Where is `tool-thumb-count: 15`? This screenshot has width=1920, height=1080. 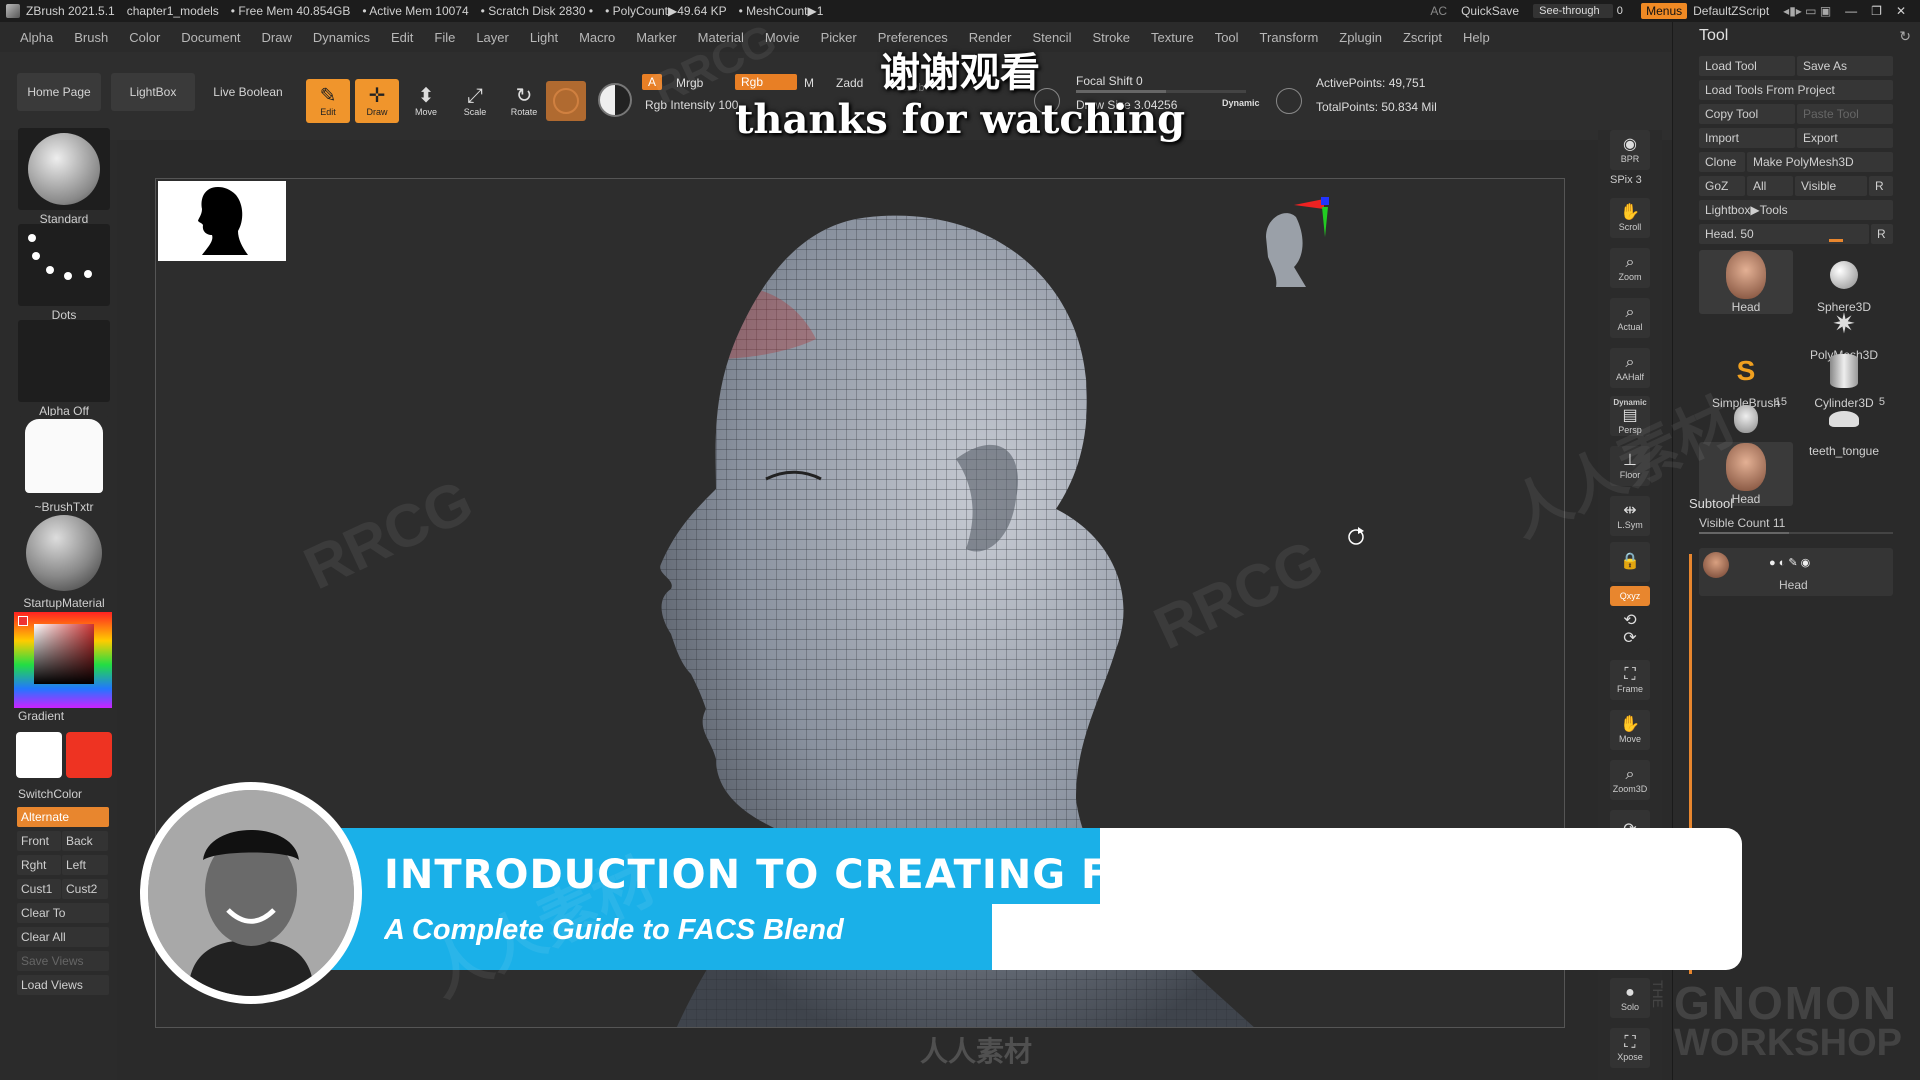 tool-thumb-count: 15 is located at coordinates (1780, 402).